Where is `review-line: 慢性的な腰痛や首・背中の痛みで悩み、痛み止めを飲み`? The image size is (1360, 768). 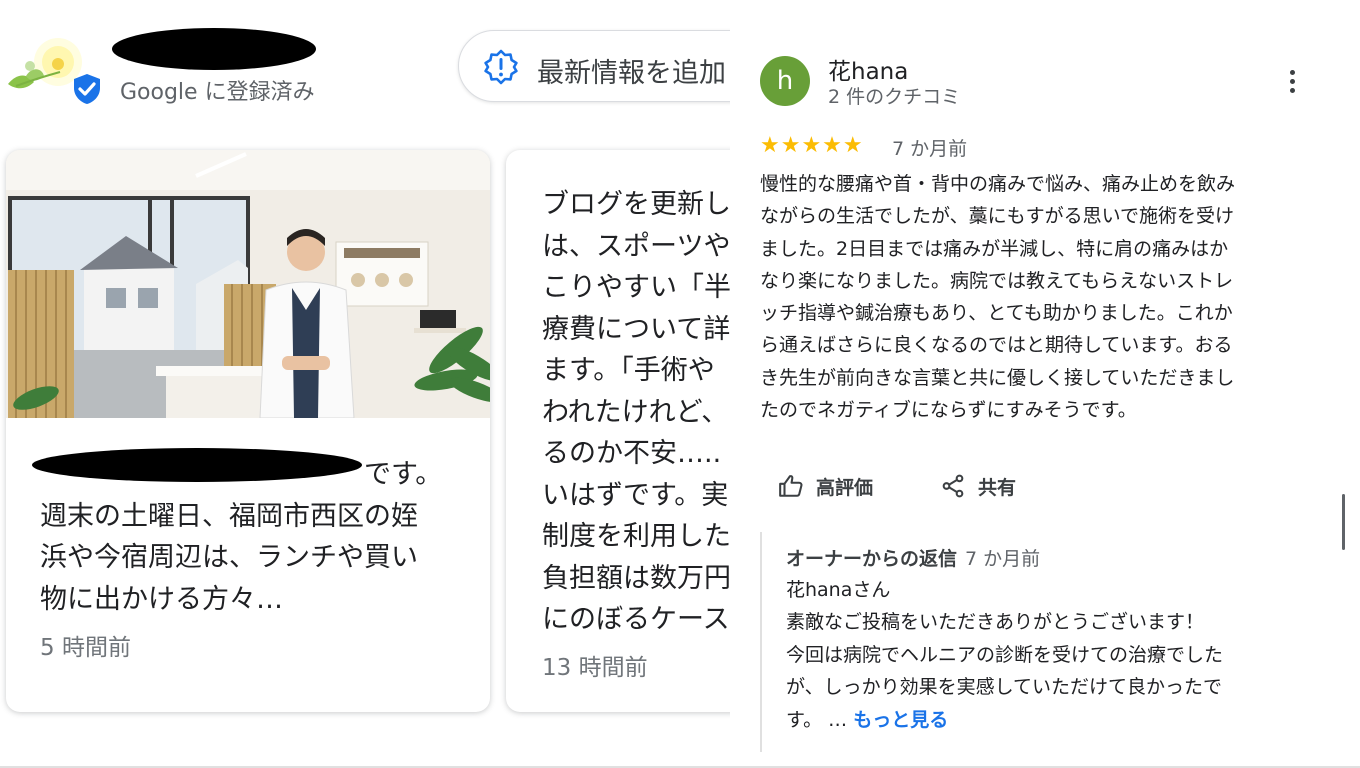 review-line: 慢性的な腰痛や首・背中の痛みで悩み、痛み止めを飲み is located at coordinates (998, 184).